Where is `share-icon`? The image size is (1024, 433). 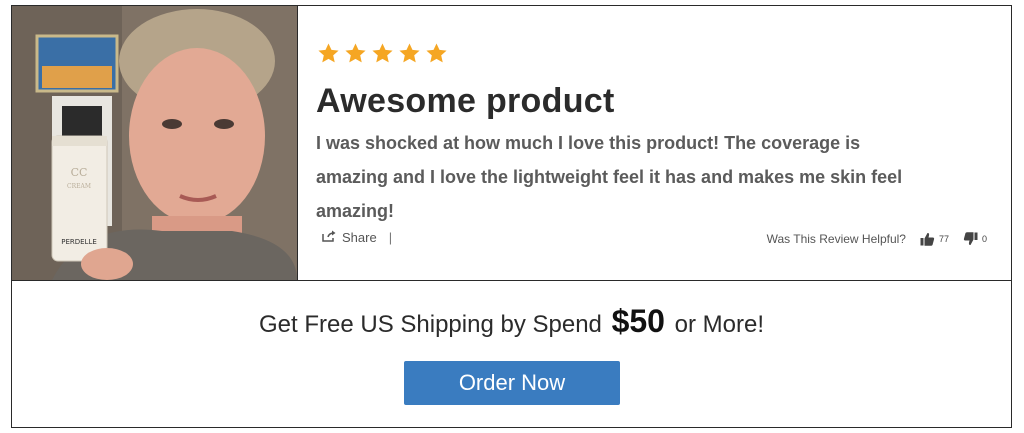 share-icon is located at coordinates (332, 237).